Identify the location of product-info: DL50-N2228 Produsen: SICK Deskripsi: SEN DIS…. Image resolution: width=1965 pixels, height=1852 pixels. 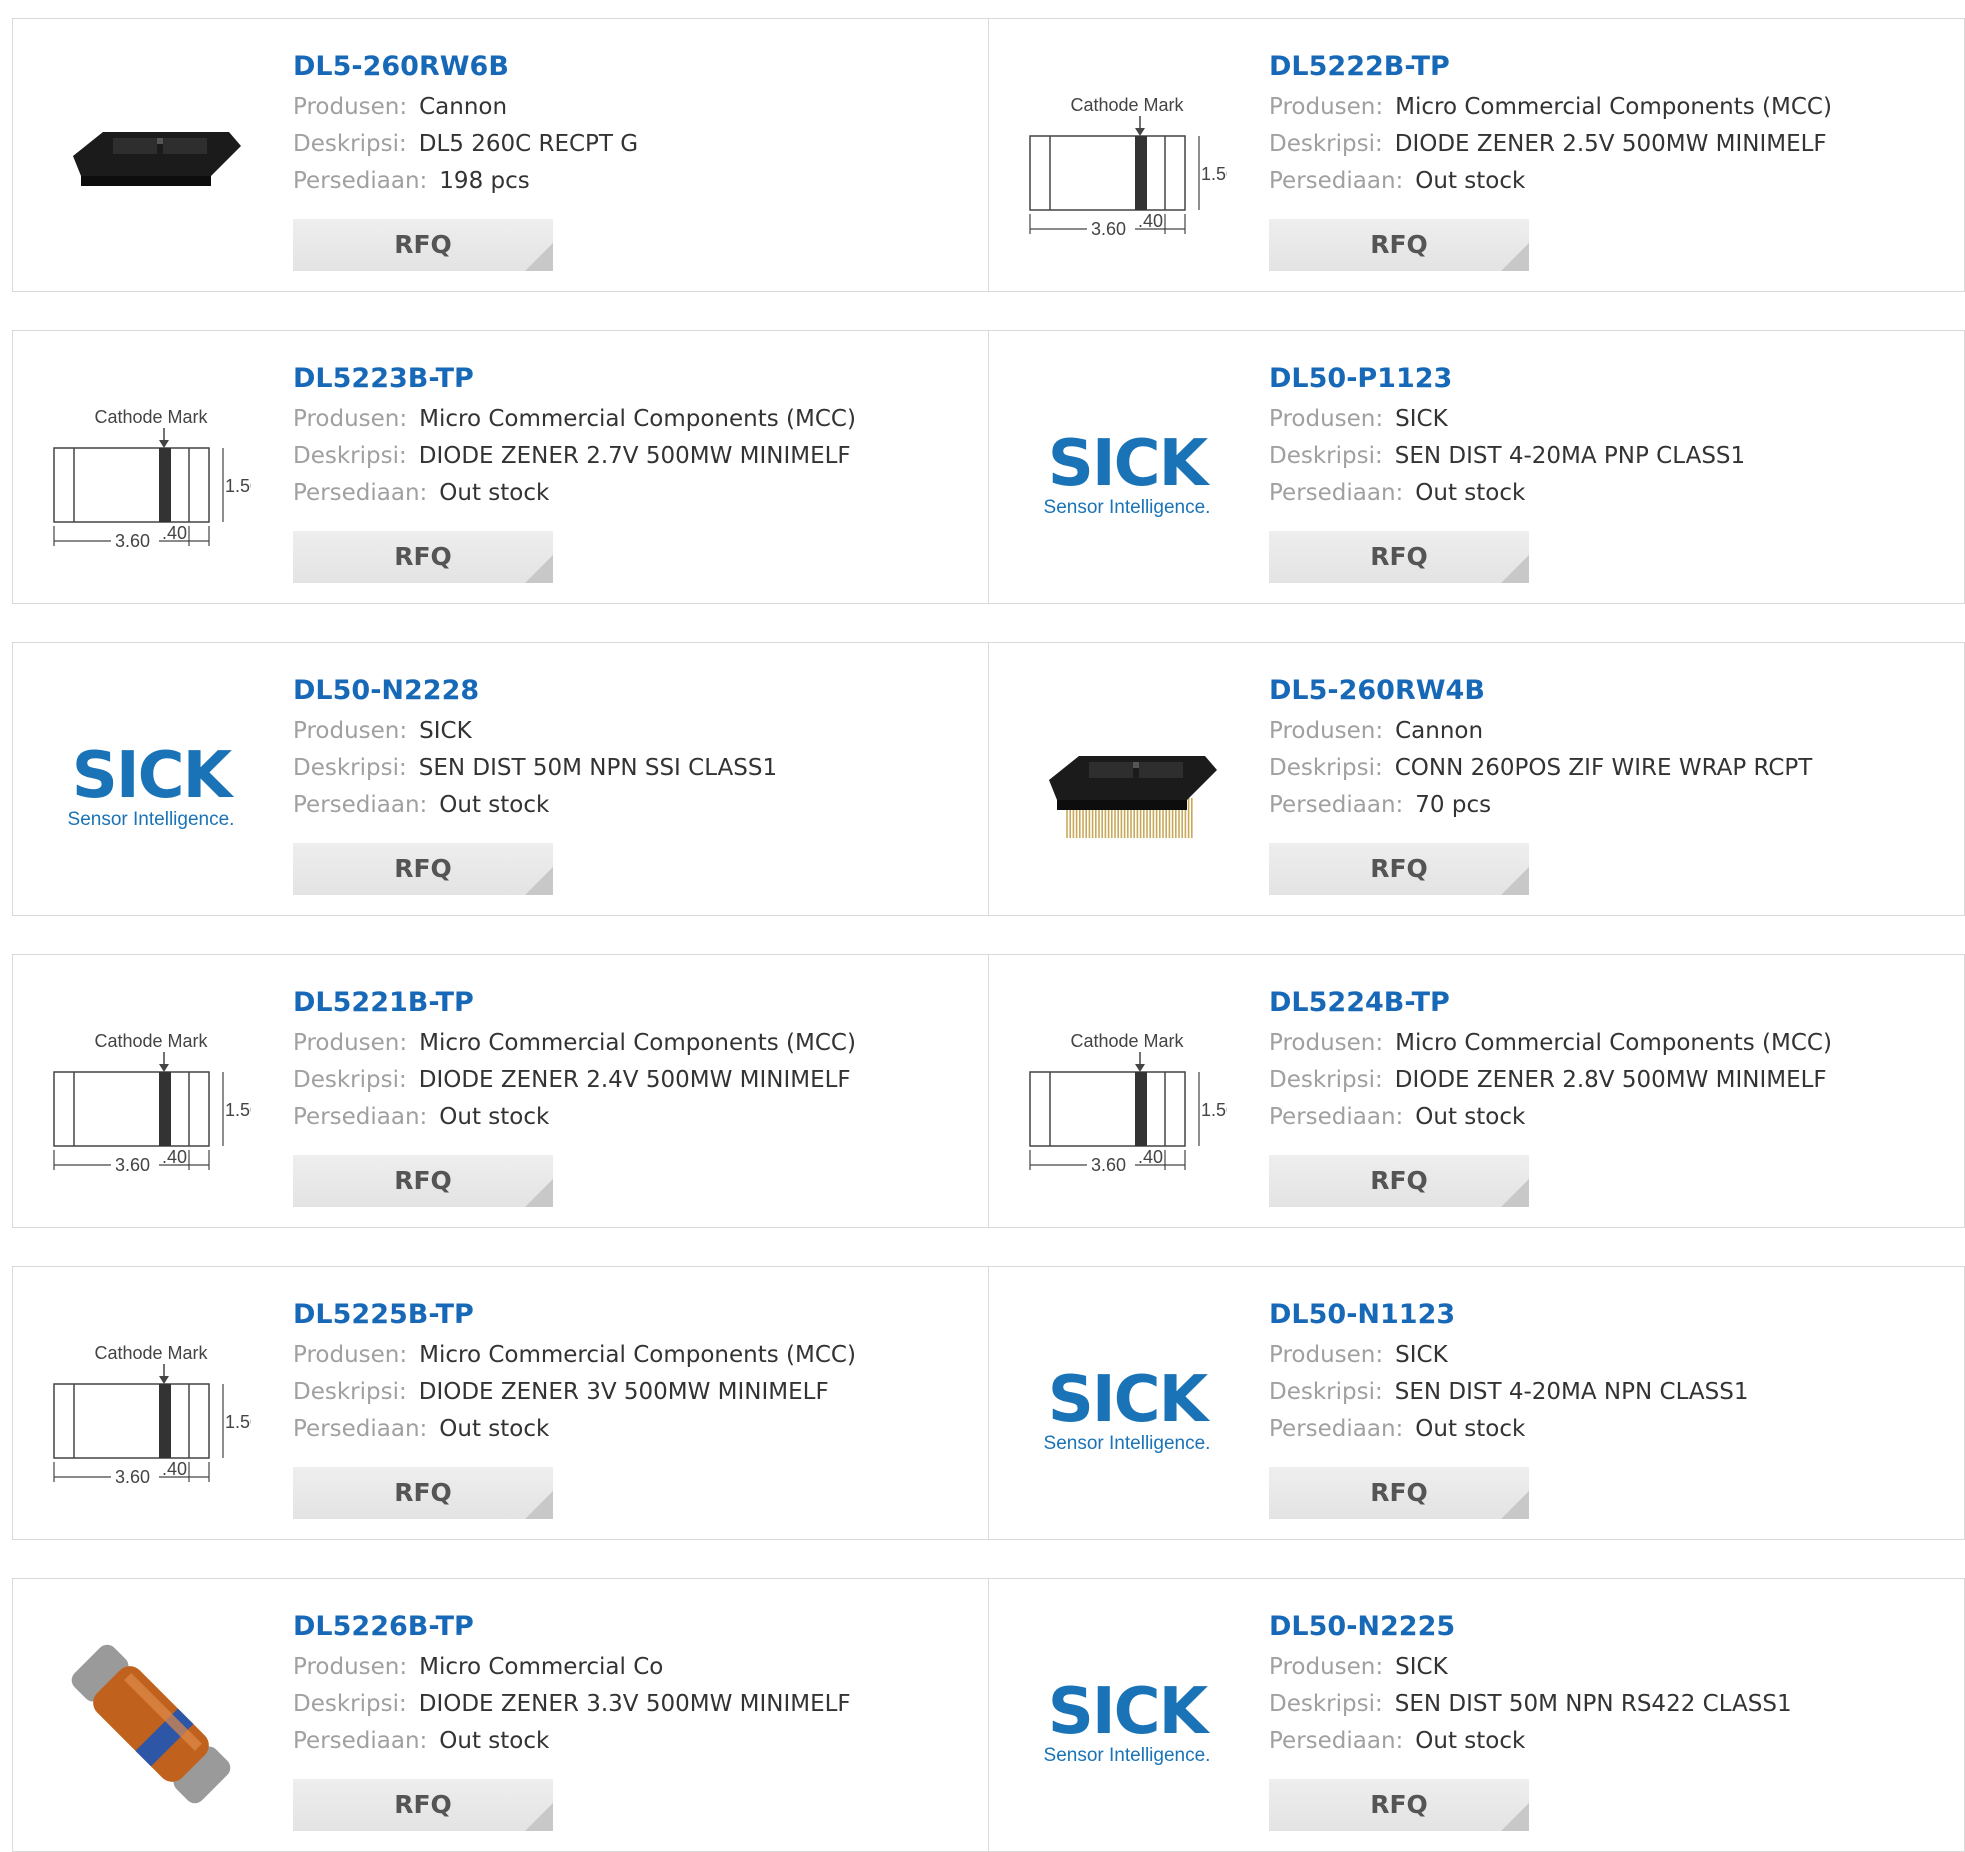
(633, 748).